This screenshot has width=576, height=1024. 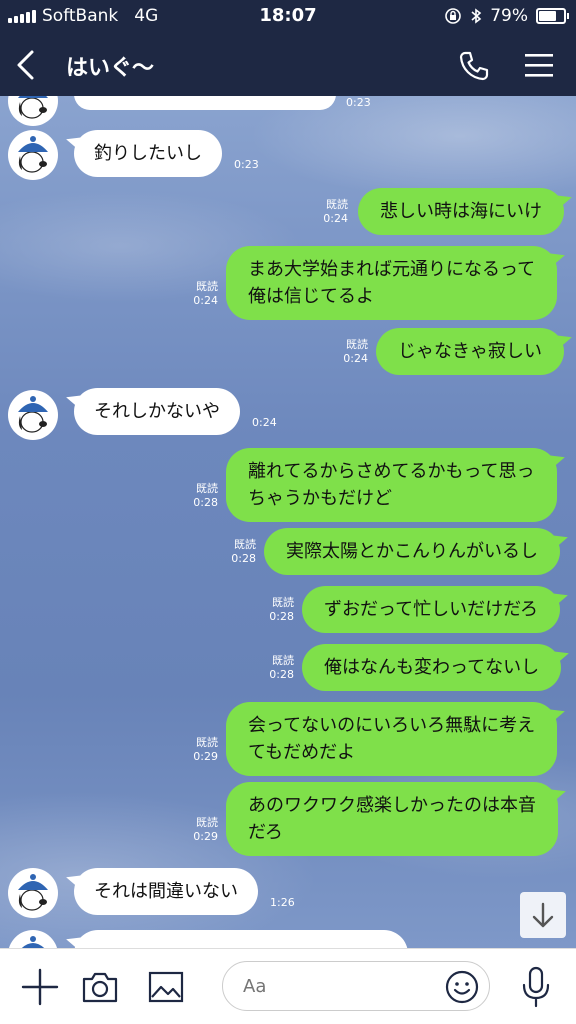 I want to click on message-text-line: あのワクワク感楽しかったのは本音, so click(x=392, y=805).